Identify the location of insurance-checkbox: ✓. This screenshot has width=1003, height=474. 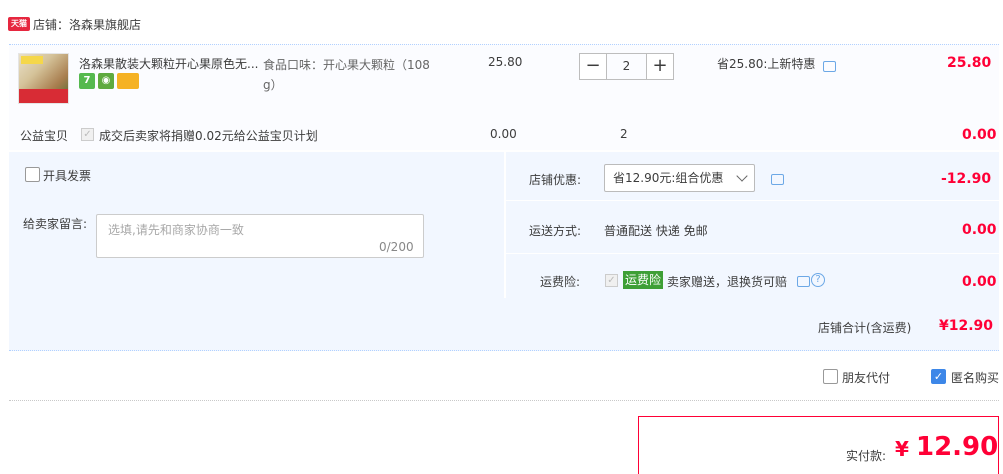
(611, 280).